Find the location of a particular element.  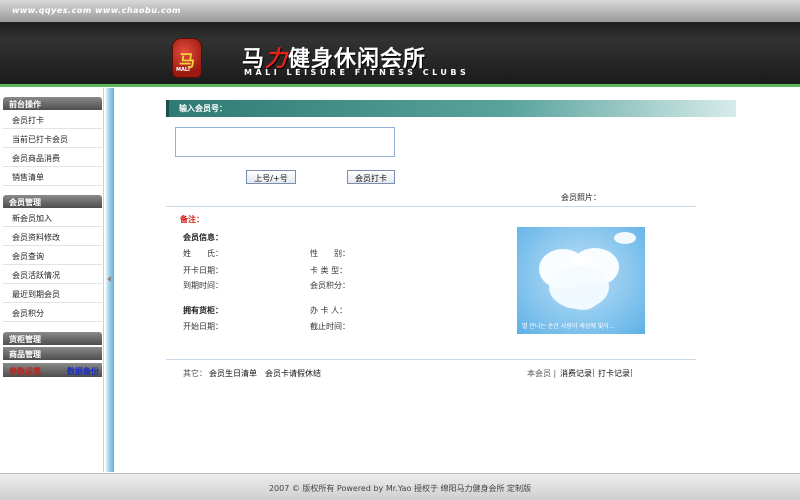

backup-link: 数据备份 is located at coordinates (83, 371).